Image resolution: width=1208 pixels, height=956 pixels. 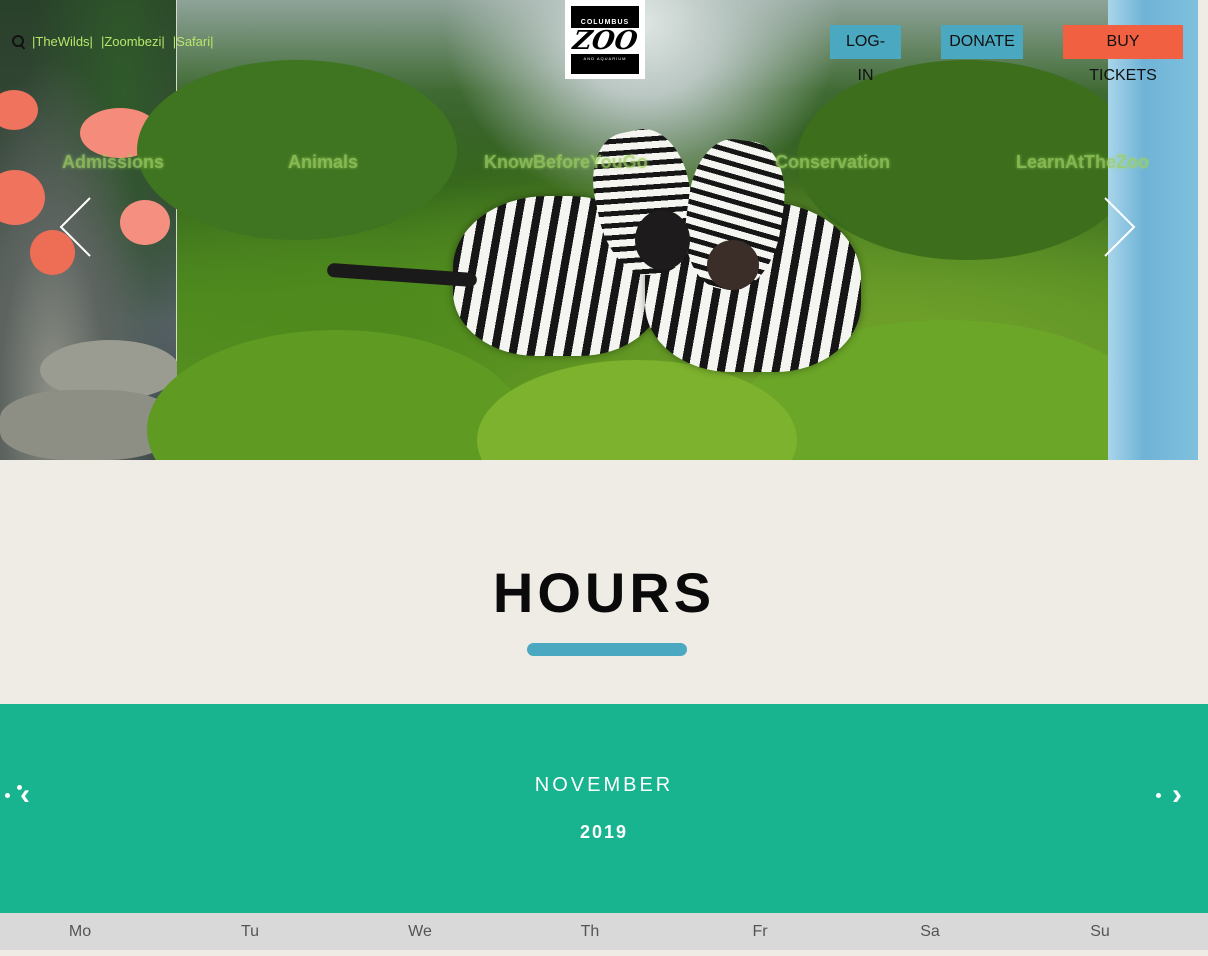 I want to click on weekday-fr: Fr, so click(x=760, y=931).